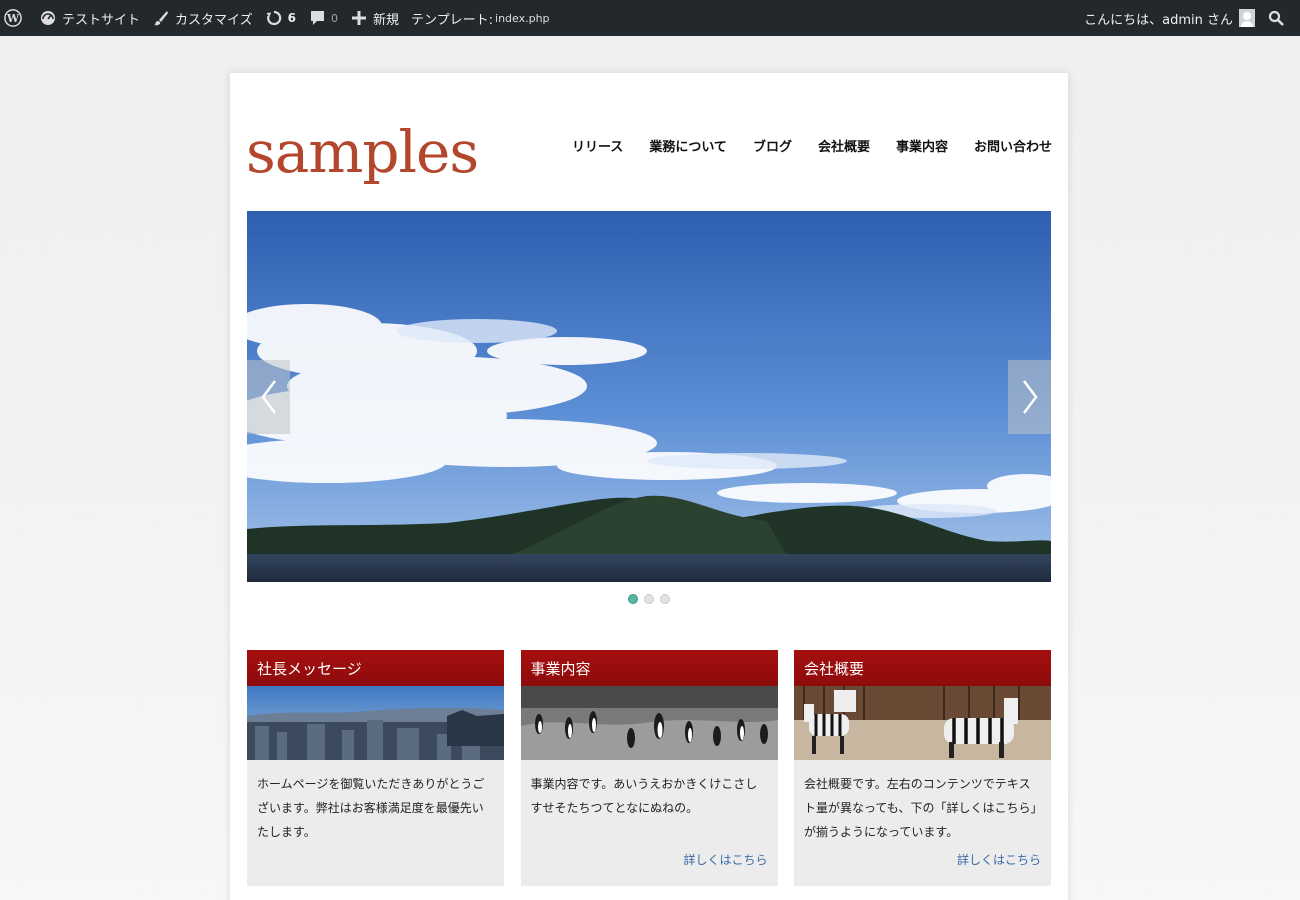 The width and height of the screenshot is (1300, 900). I want to click on card-text: 事業内容です。あいうえおかきくけこさしすせそたちつてとなにぬねの。, so click(644, 796).